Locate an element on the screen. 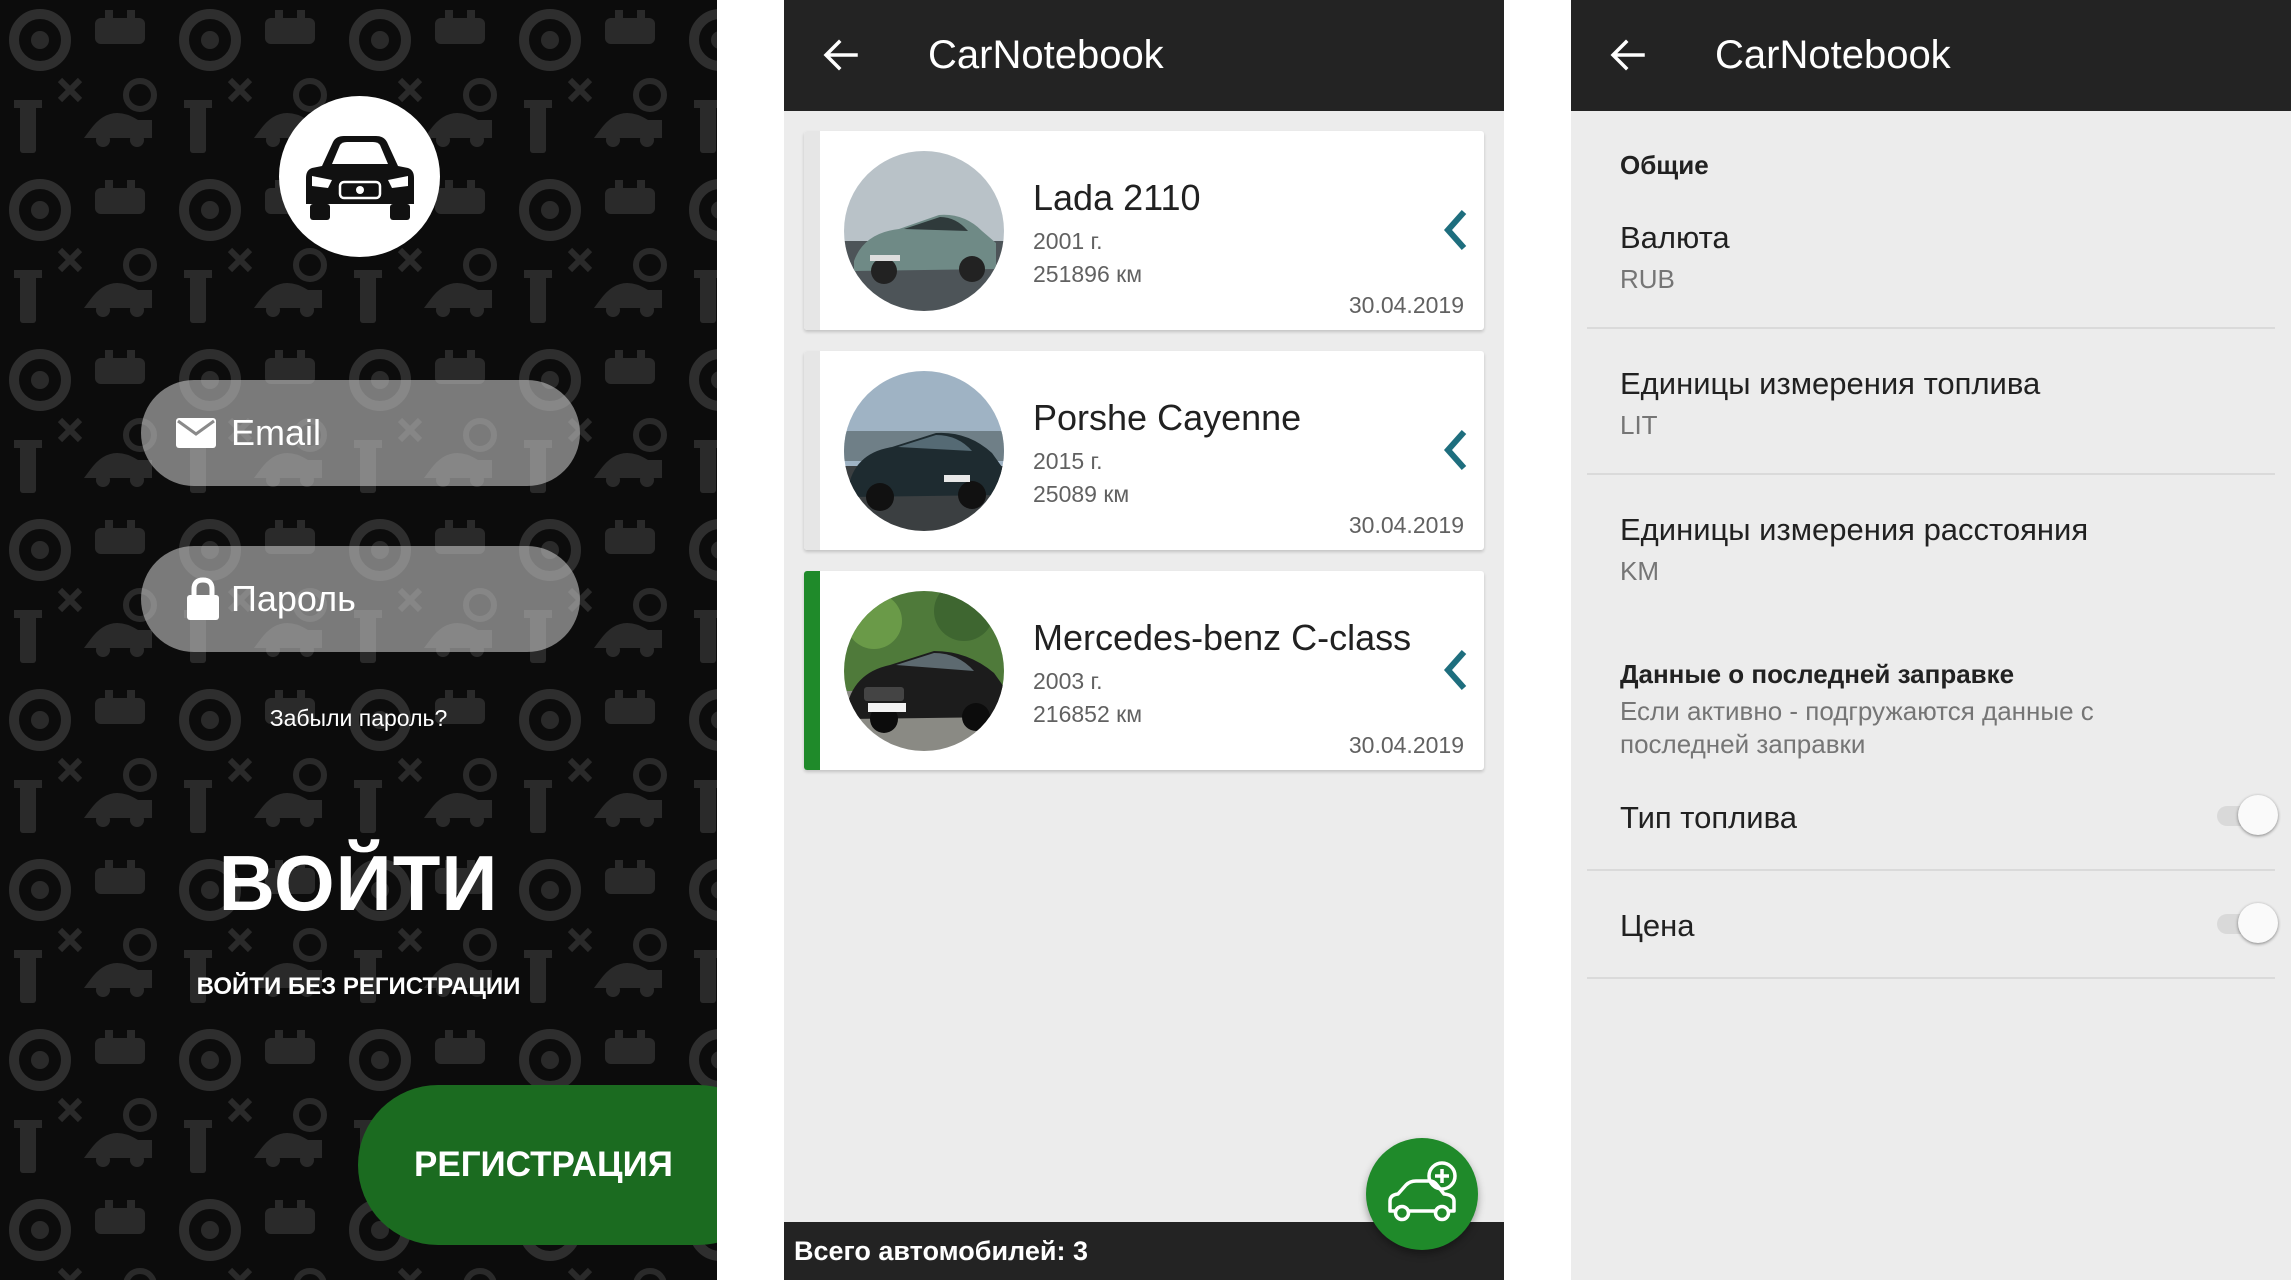 Image resolution: width=2291 pixels, height=1280 pixels. fuel-type-switch is located at coordinates (2246, 815).